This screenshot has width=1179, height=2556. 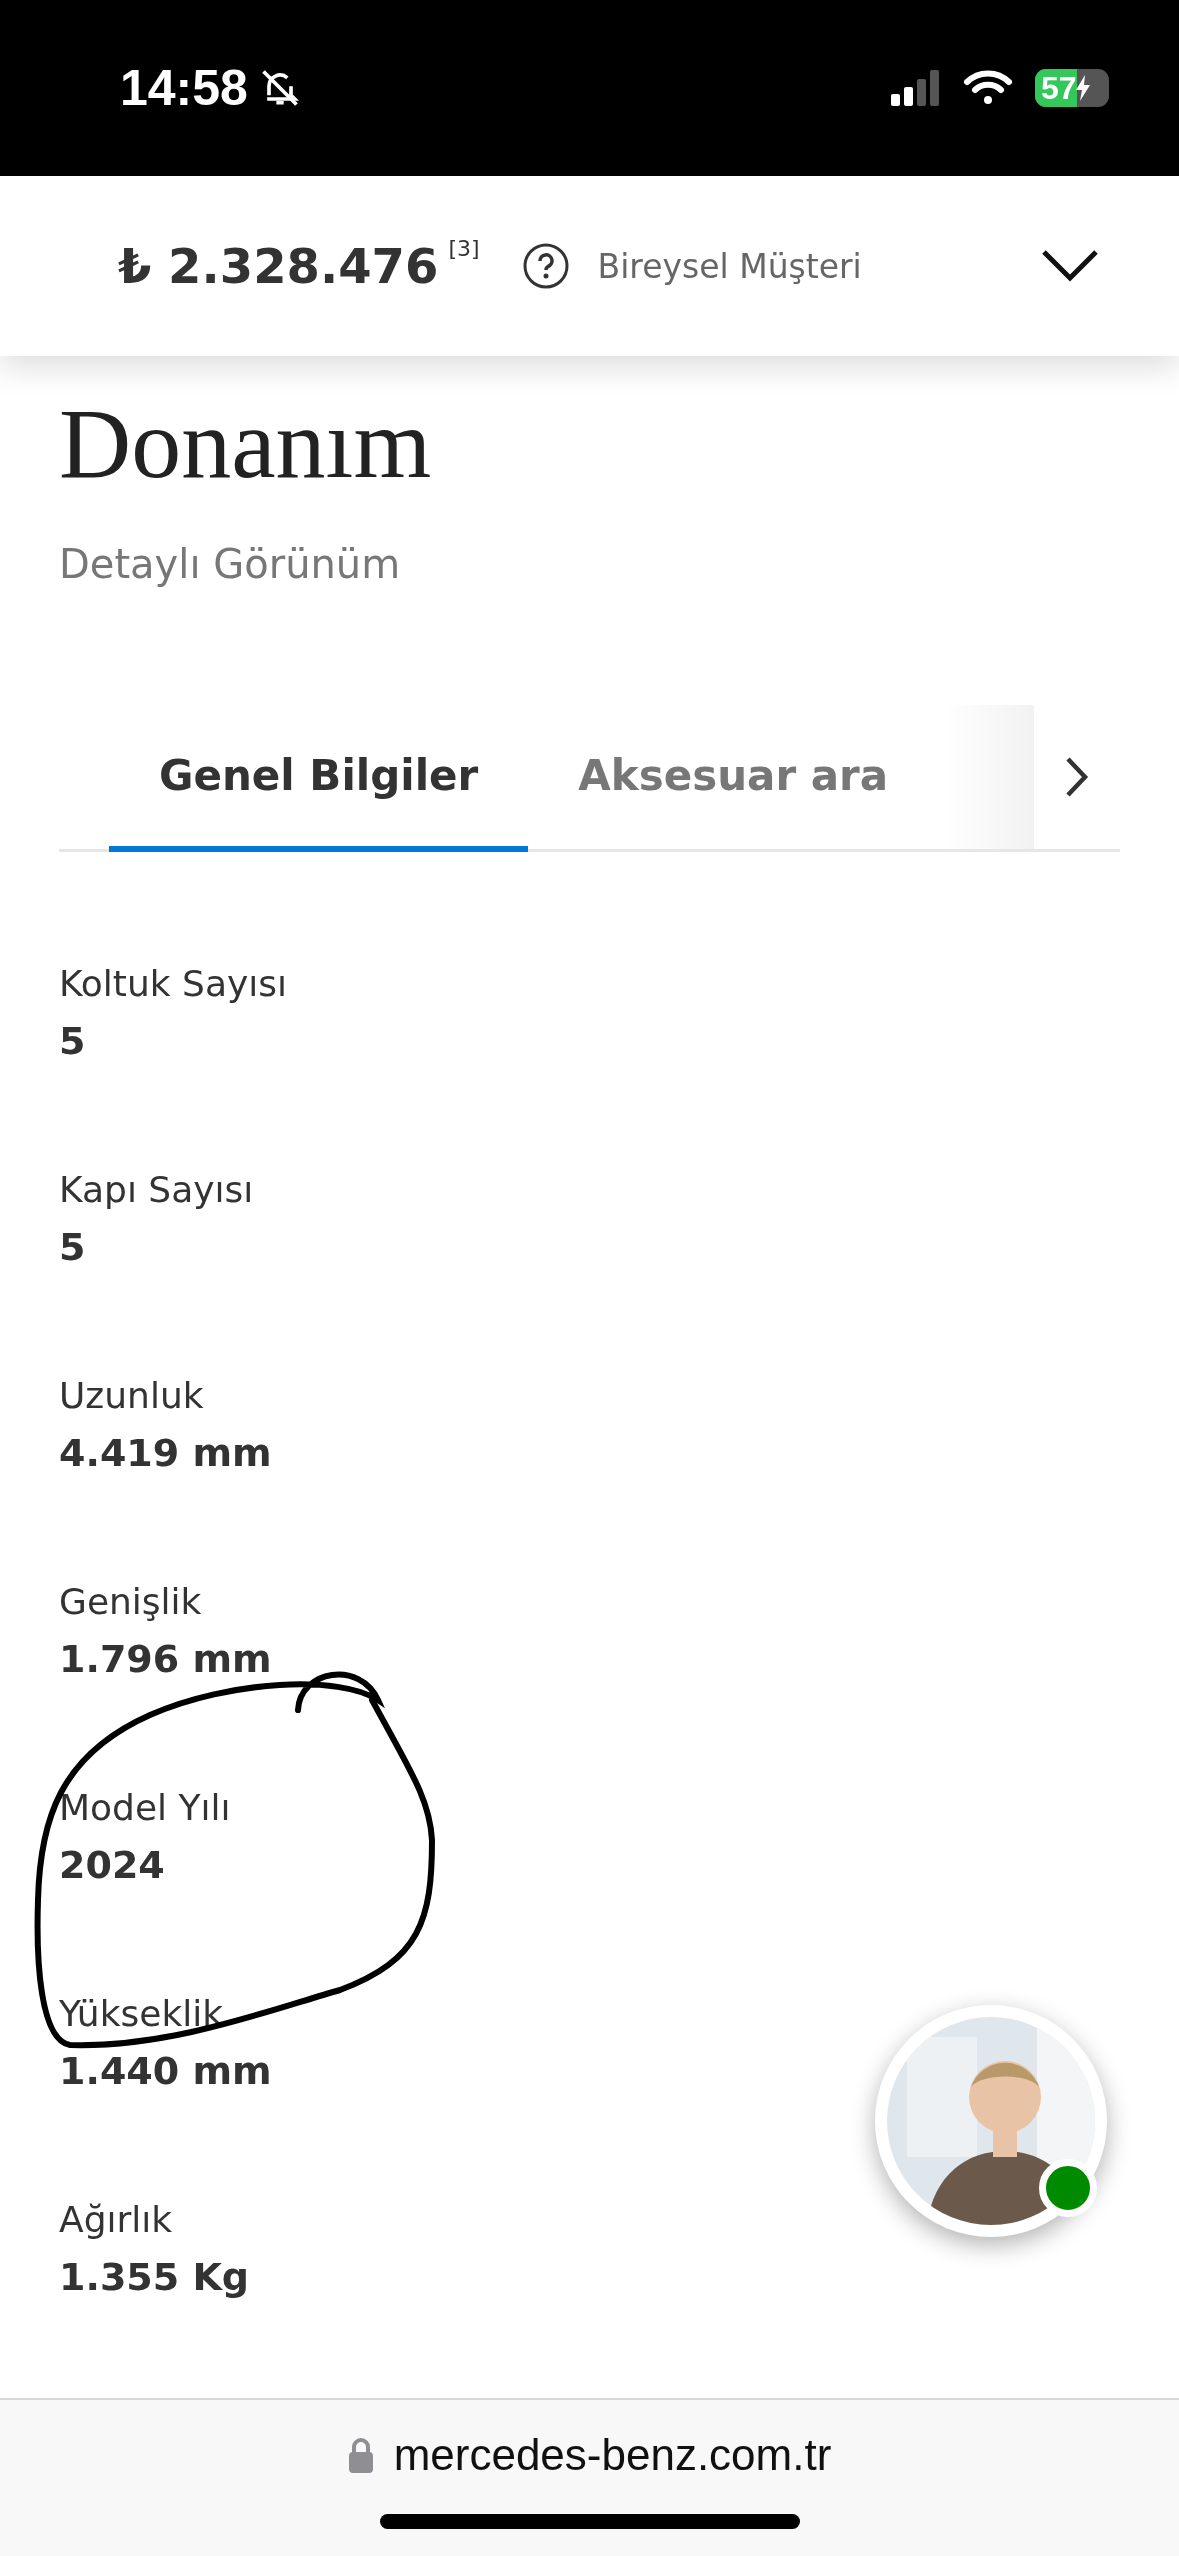 I want to click on signal-icon, so click(x=916, y=88).